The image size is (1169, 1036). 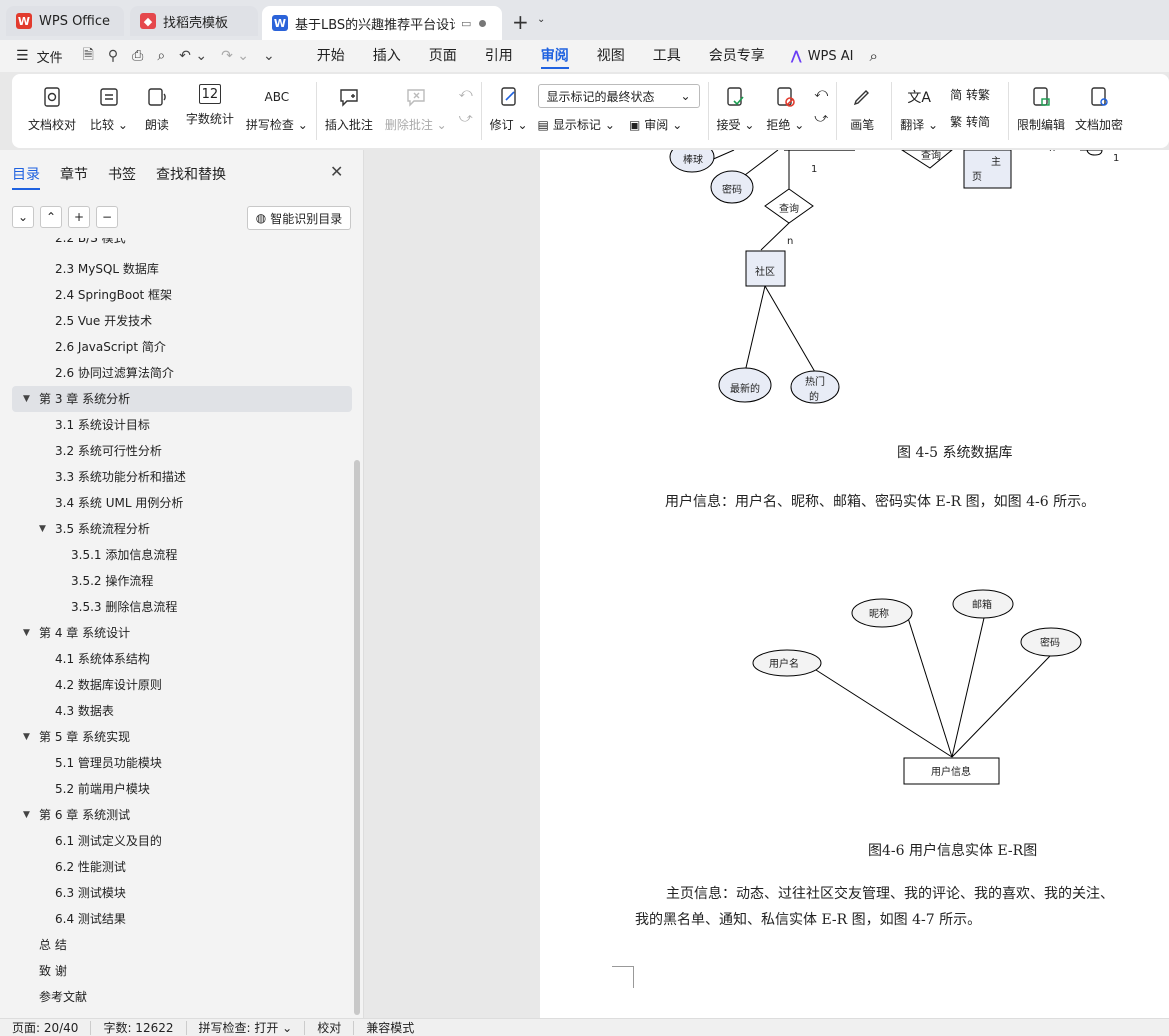 What do you see at coordinates (1099, 103) in the screenshot?
I see `encrypt-button: 文档加密` at bounding box center [1099, 103].